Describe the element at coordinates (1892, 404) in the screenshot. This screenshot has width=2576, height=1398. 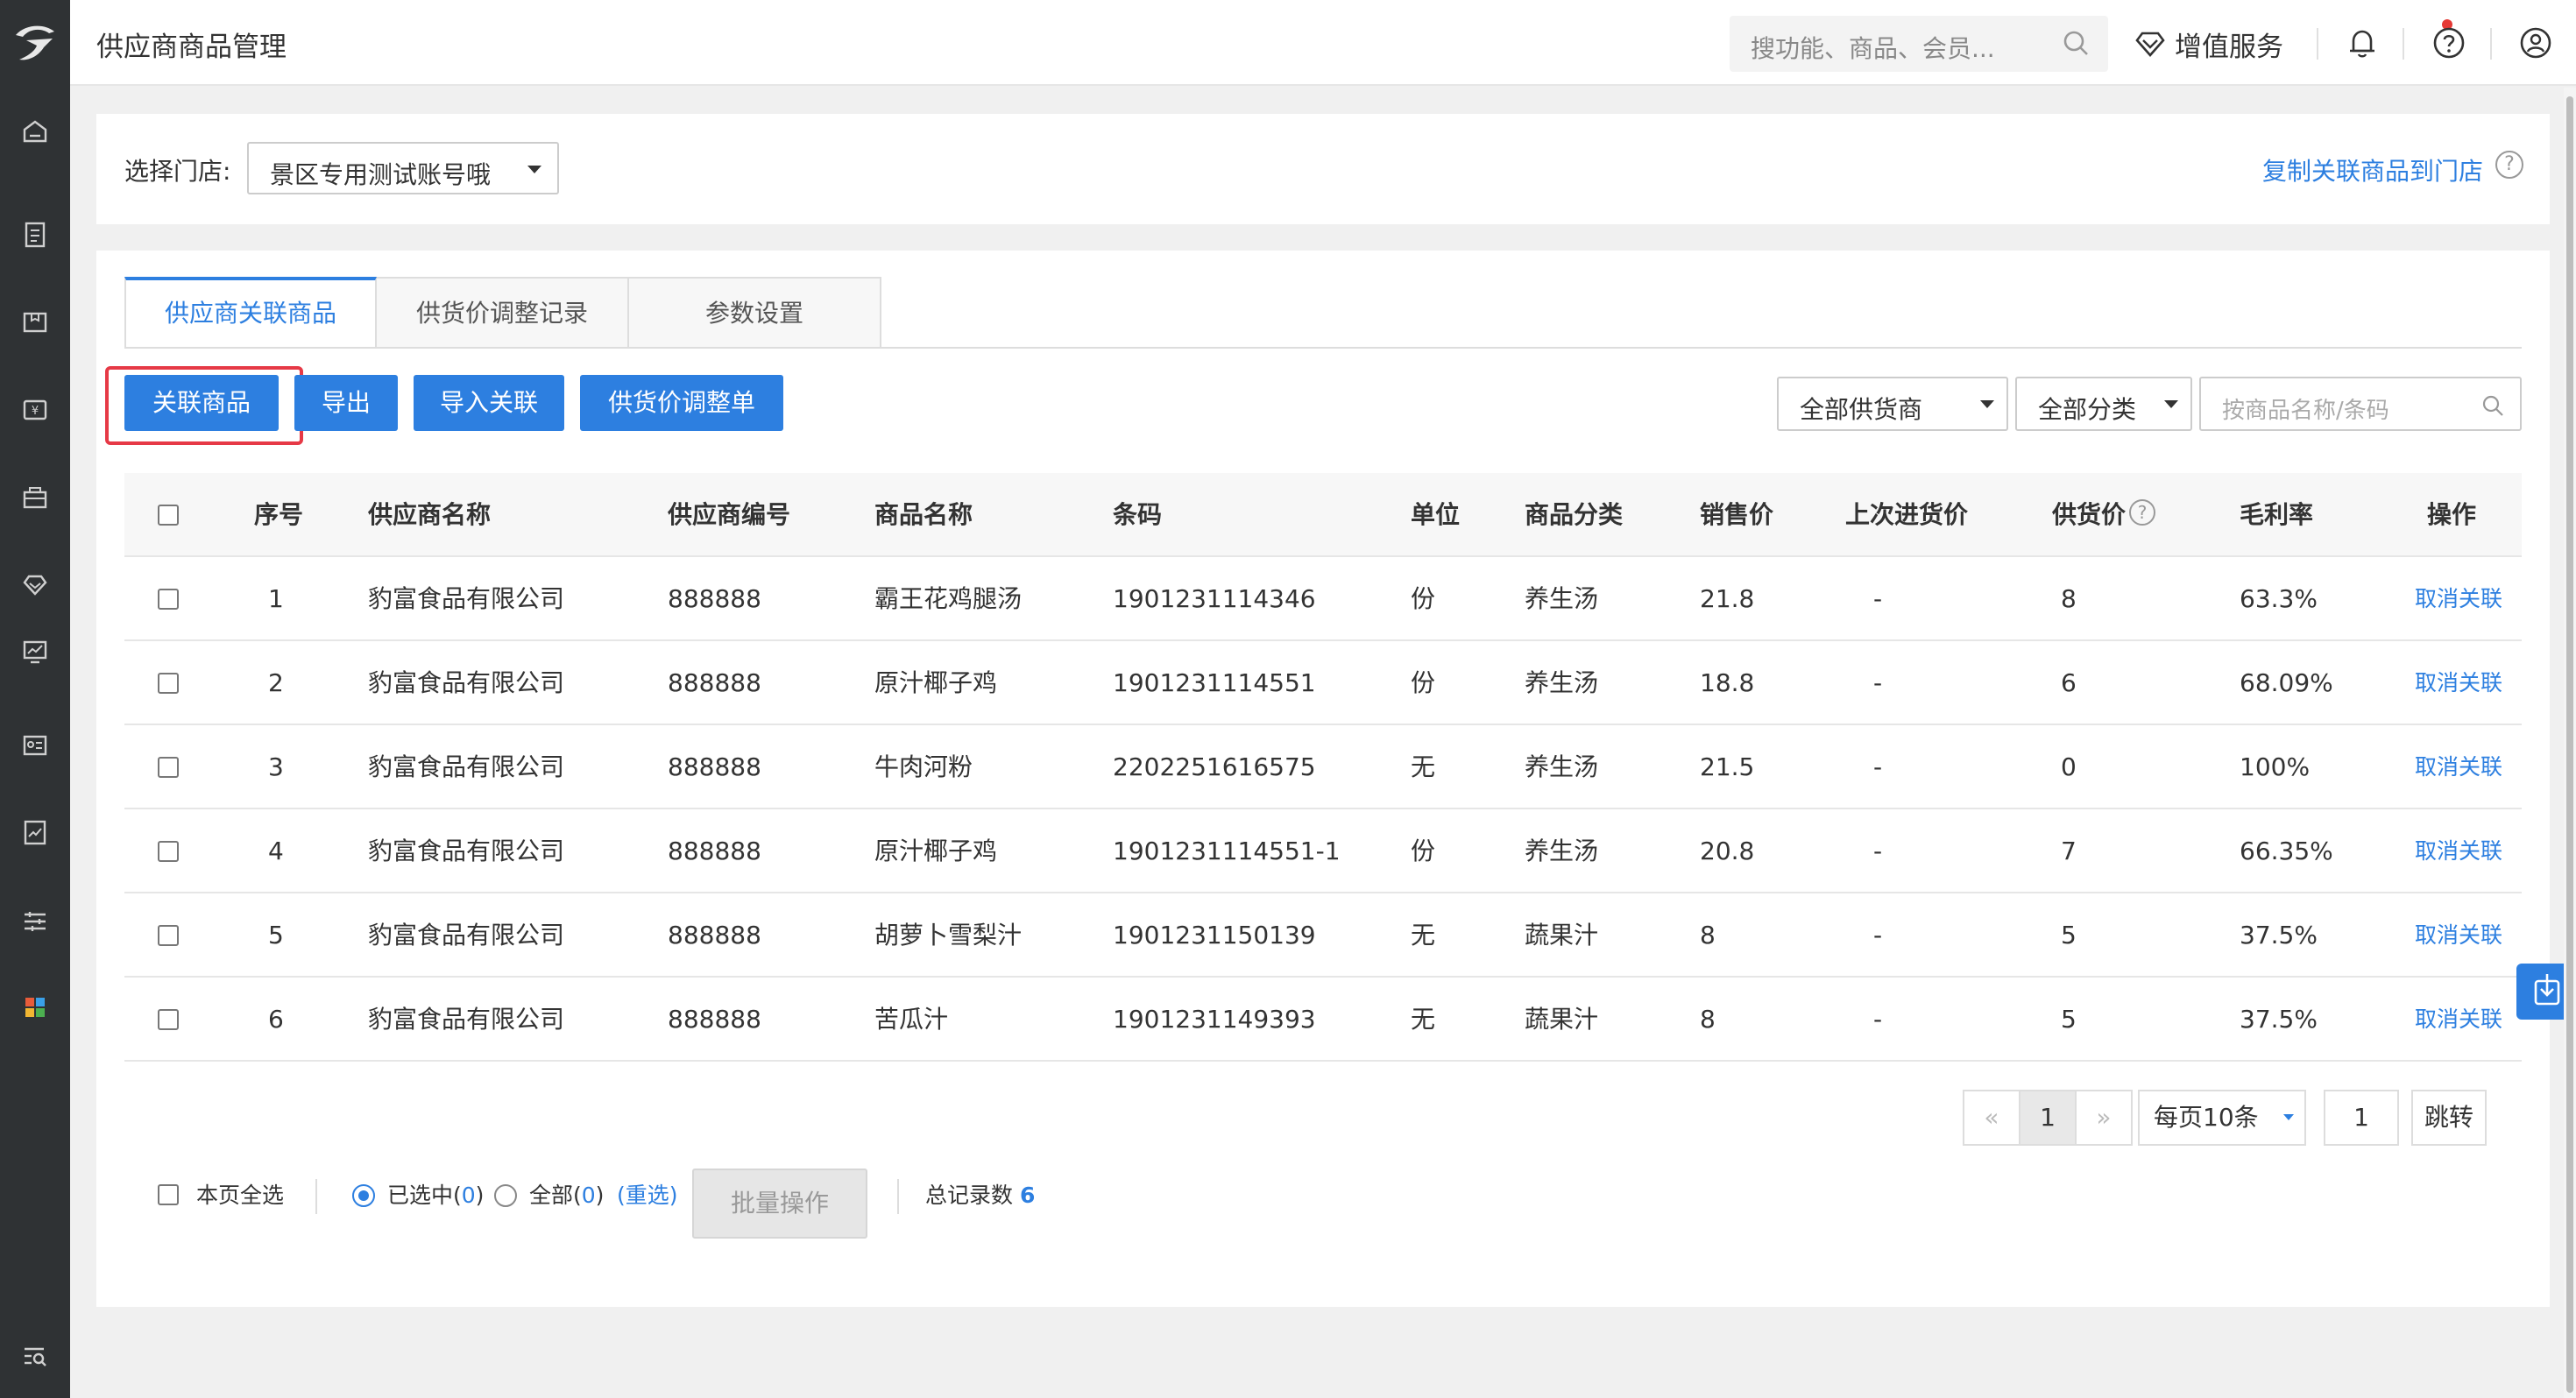
I see `supplier-filter-select: 全部供货商` at that location.